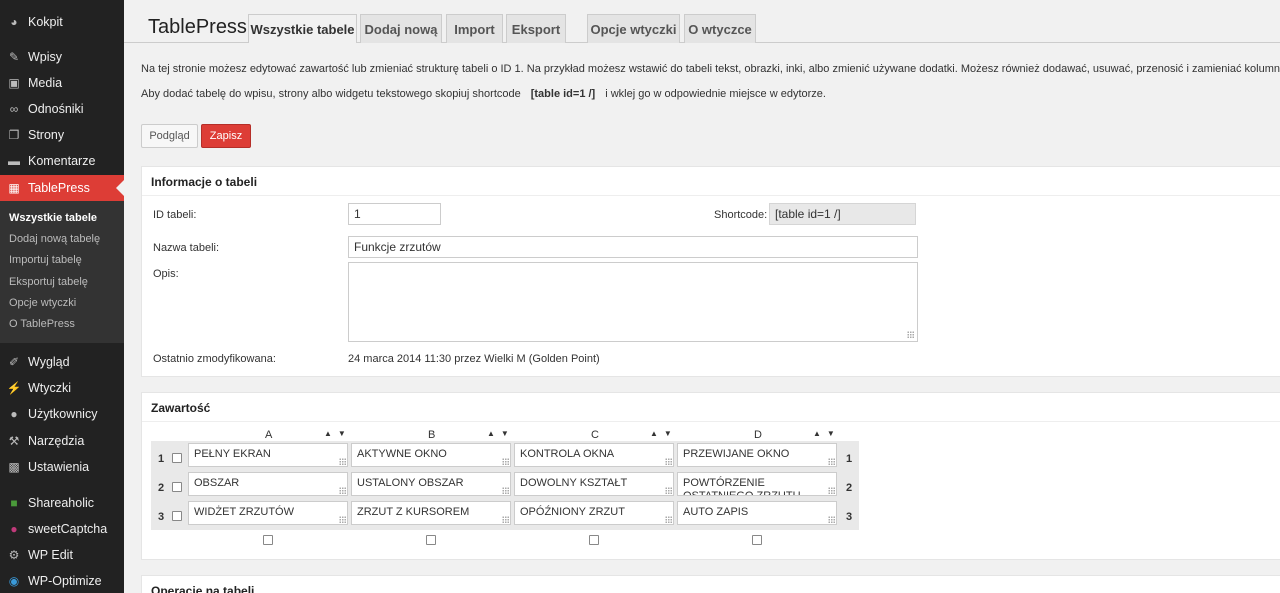 The width and height of the screenshot is (1280, 593). Describe the element at coordinates (186, 248) in the screenshot. I see `table-name-label: Nazwa tabeli:` at that location.